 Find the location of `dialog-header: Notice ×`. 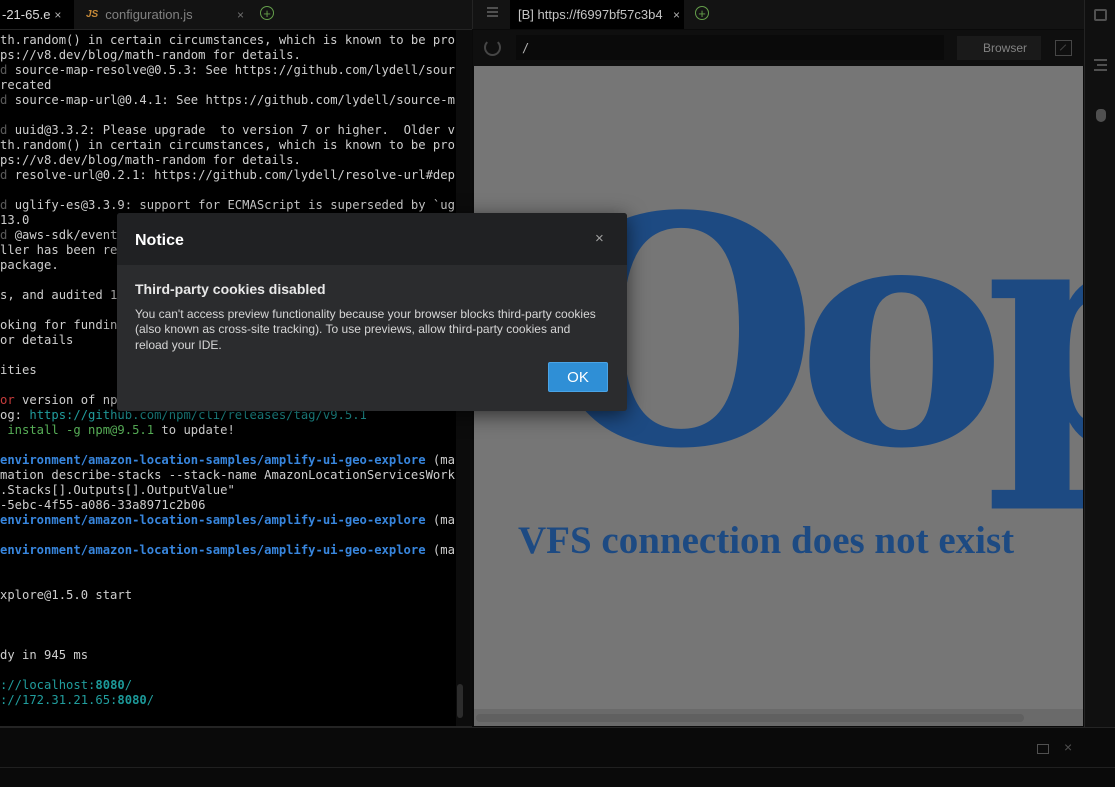

dialog-header: Notice × is located at coordinates (372, 239).